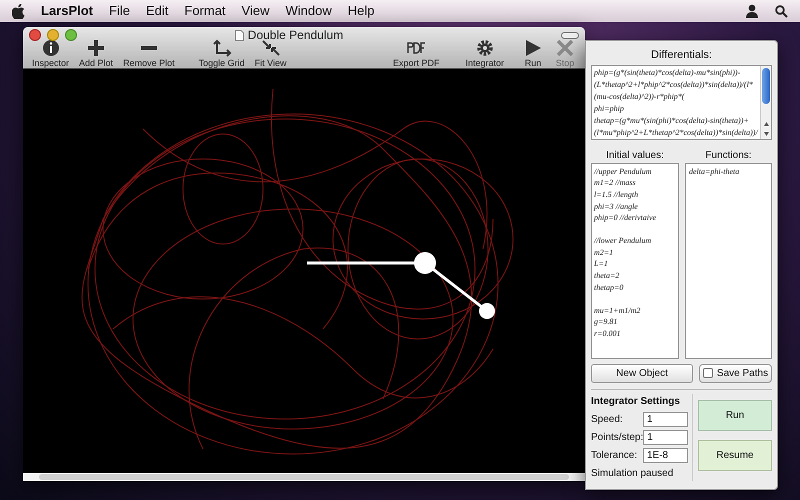 The width and height of the screenshot is (800, 500). What do you see at coordinates (714, 172) in the screenshot?
I see `code-line: delta=phi-theta` at bounding box center [714, 172].